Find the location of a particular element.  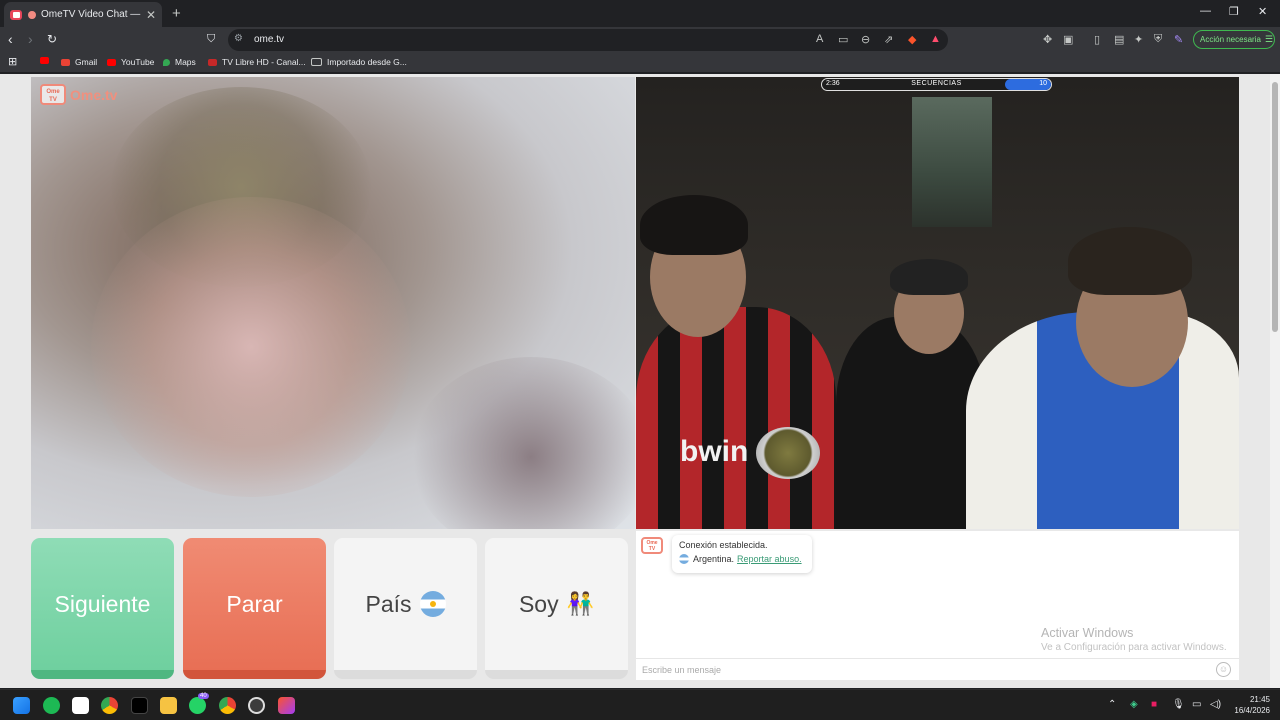

capture-center-text: SECUENCIAS is located at coordinates (936, 83).